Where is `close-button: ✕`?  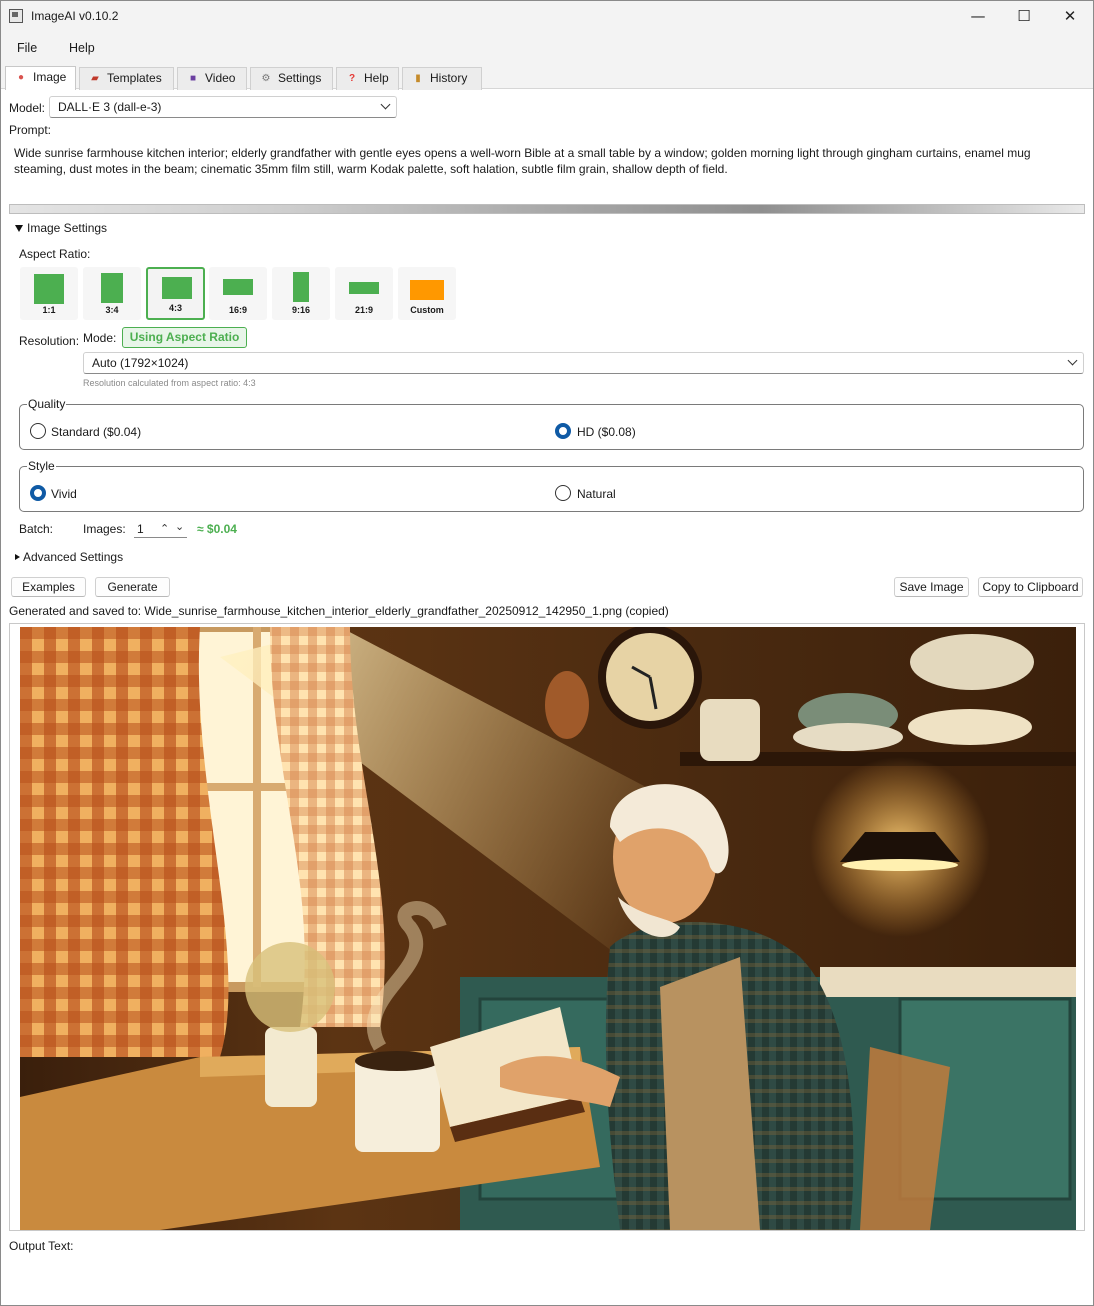 close-button: ✕ is located at coordinates (1070, 16).